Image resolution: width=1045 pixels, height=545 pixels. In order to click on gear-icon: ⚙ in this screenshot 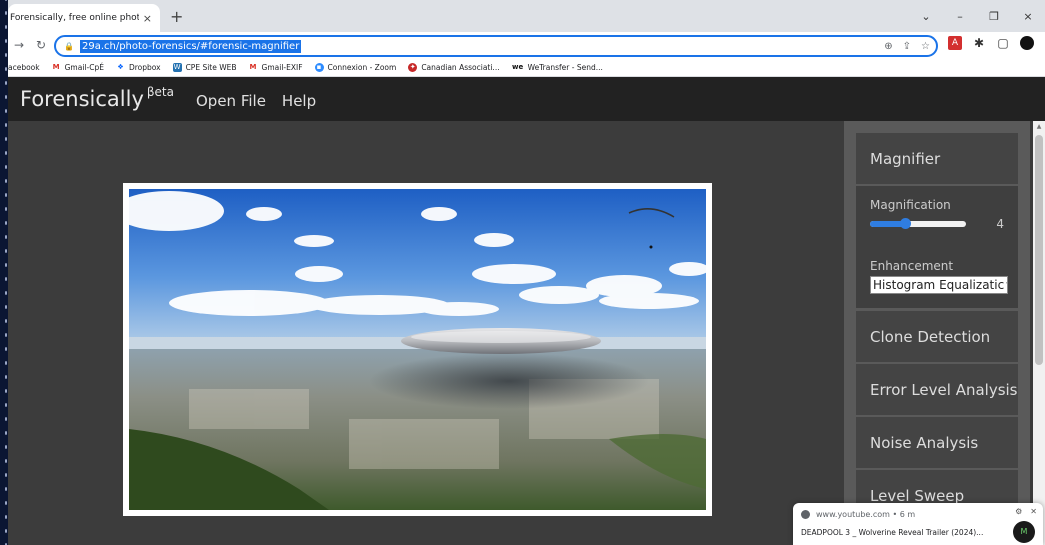, I will do `click(1018, 511)`.